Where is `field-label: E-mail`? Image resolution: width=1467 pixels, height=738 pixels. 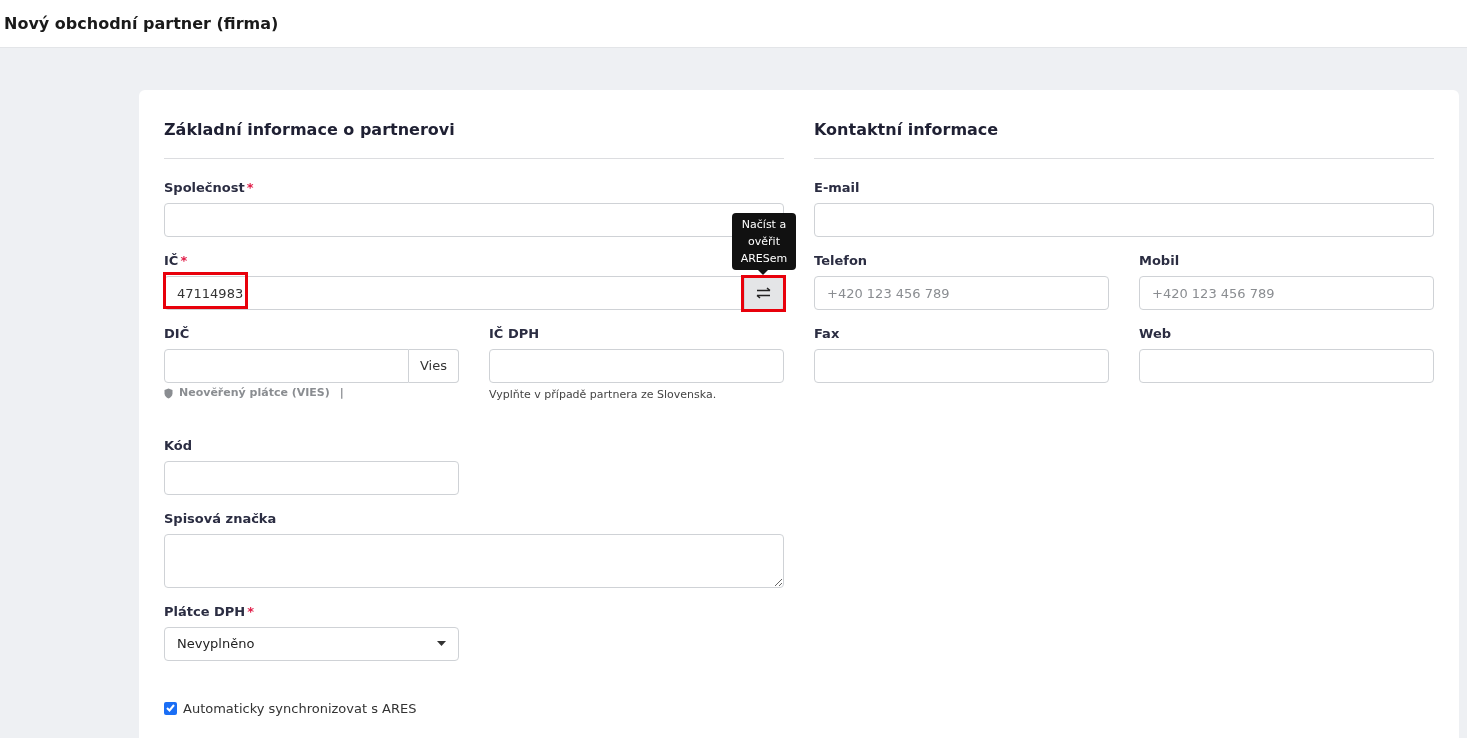 field-label: E-mail is located at coordinates (837, 187).